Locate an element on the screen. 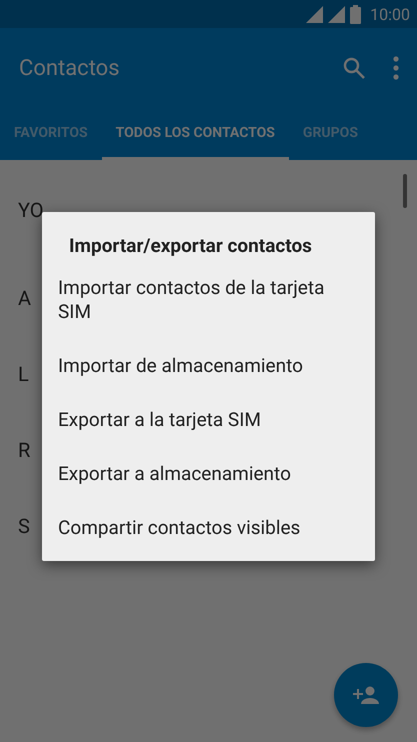 The height and width of the screenshot is (742, 417). add-person-icon is located at coordinates (366, 695).